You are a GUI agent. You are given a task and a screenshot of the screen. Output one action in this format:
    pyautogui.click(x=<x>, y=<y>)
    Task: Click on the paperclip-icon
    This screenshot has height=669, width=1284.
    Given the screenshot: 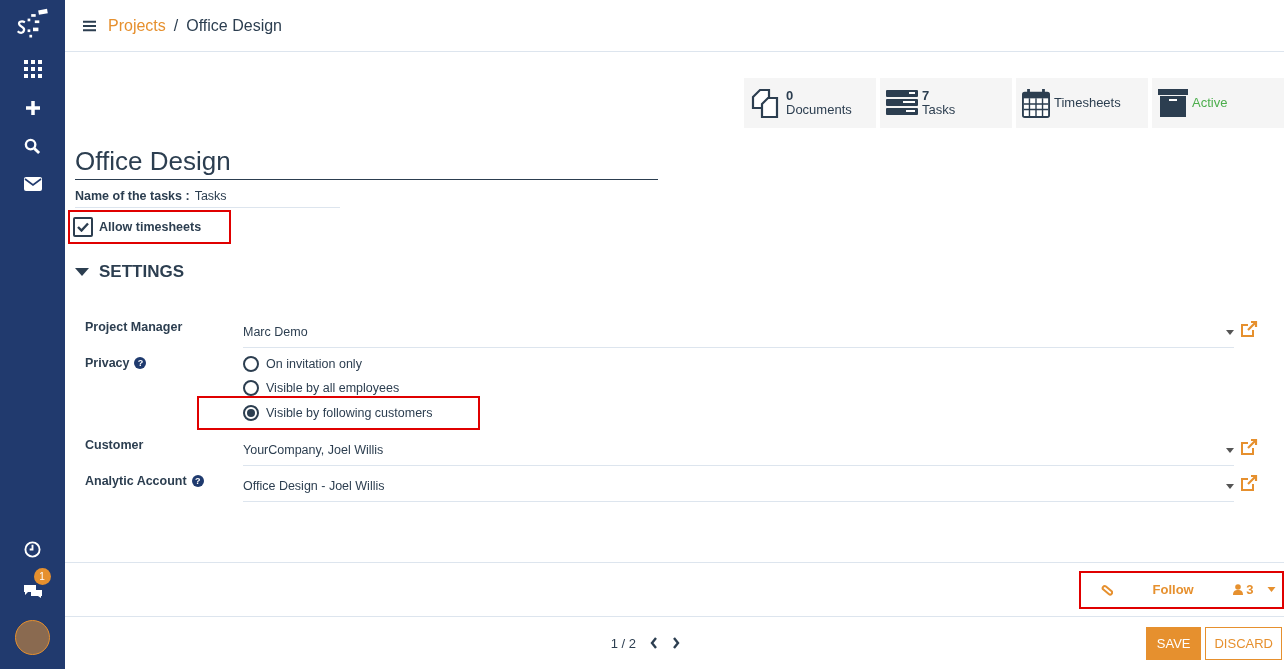 What is the action you would take?
    pyautogui.click(x=1107, y=589)
    